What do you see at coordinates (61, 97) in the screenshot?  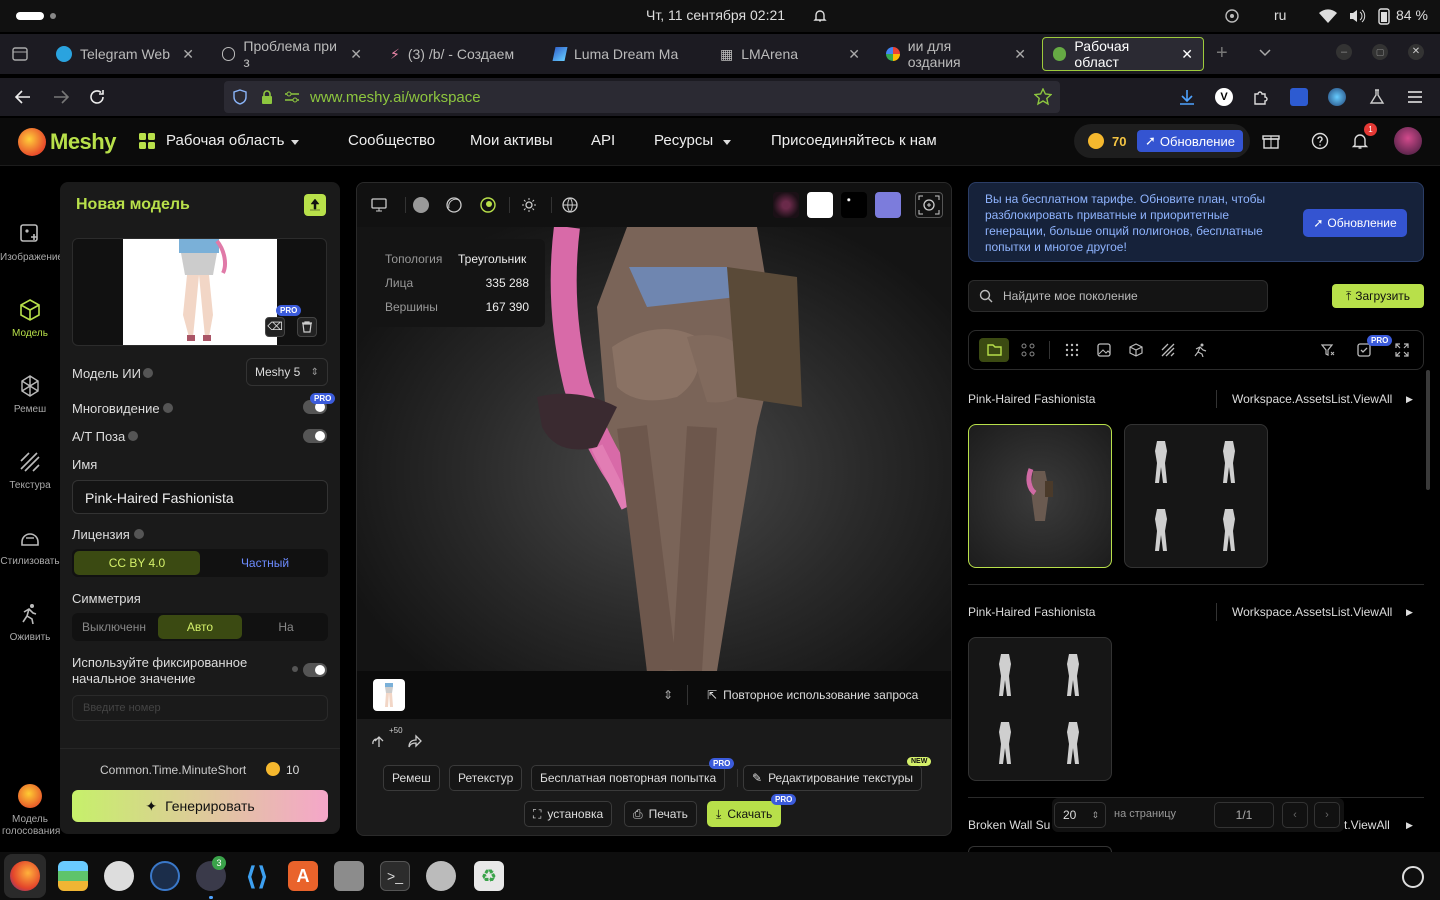 I see `forward-icon` at bounding box center [61, 97].